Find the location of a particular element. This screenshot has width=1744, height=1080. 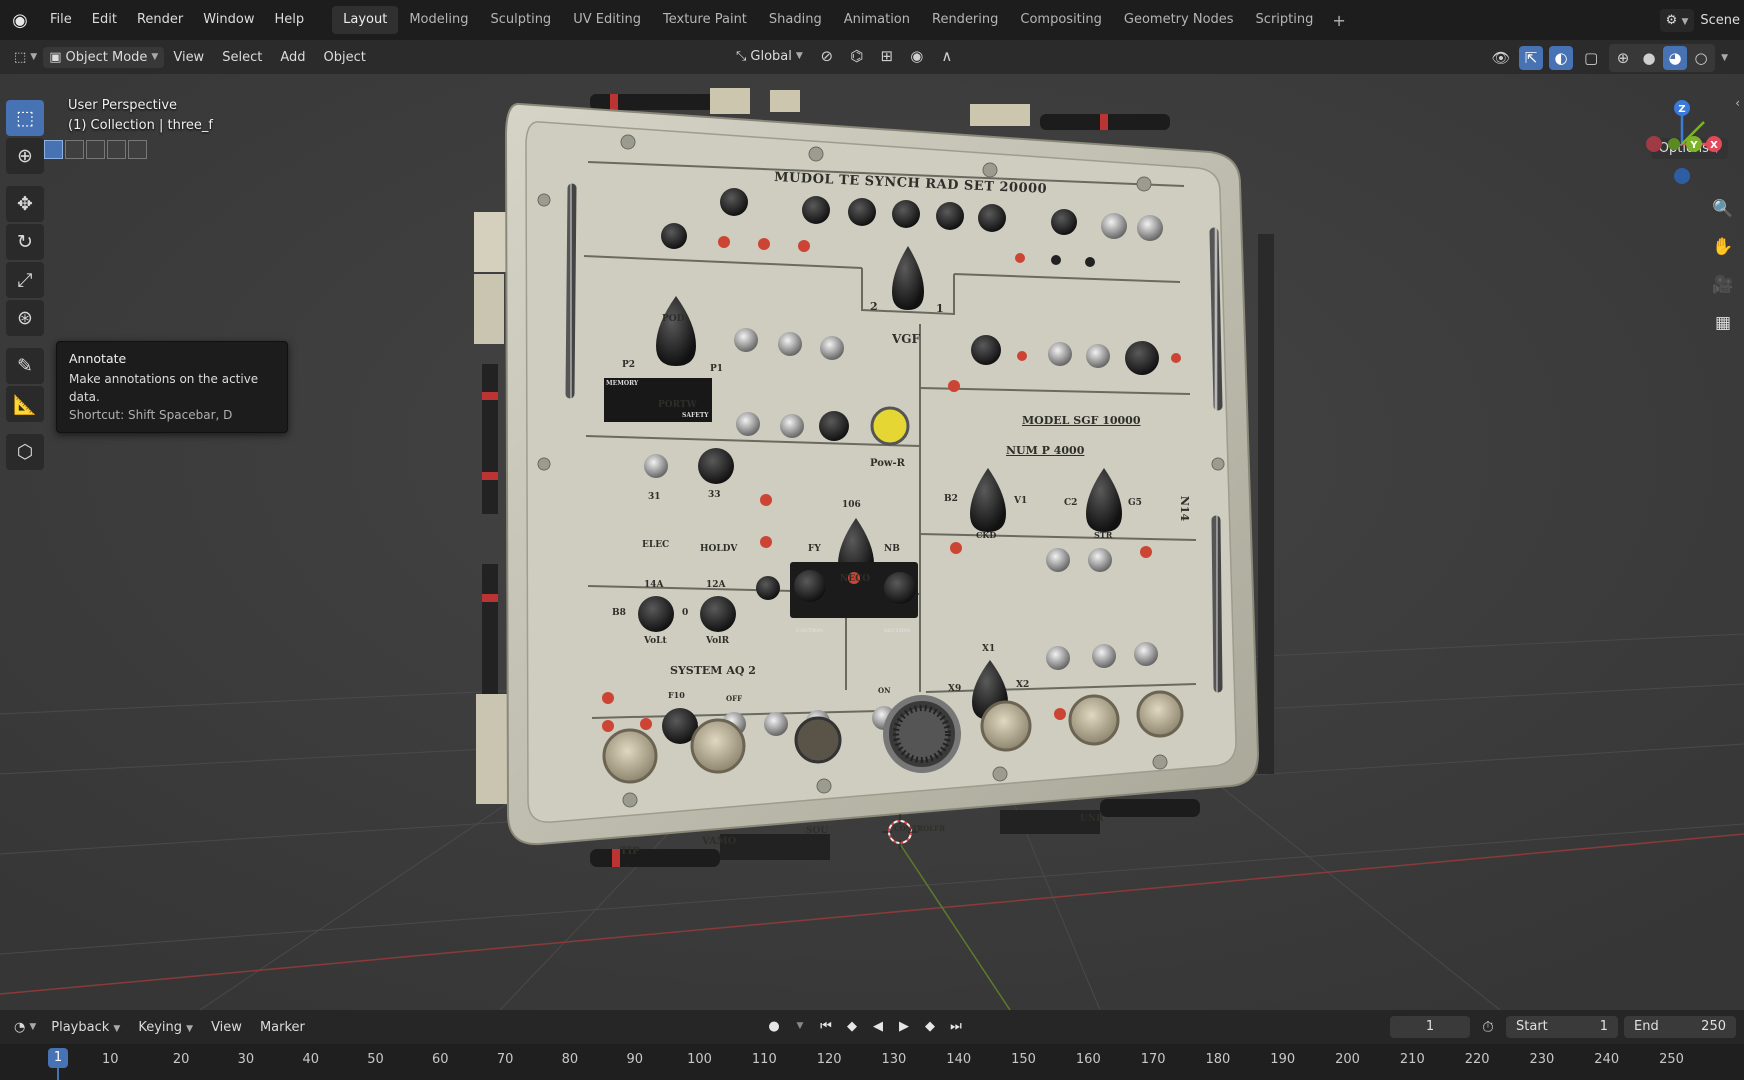

gizmo-neg-y-axis is located at coordinates (1674, 144).